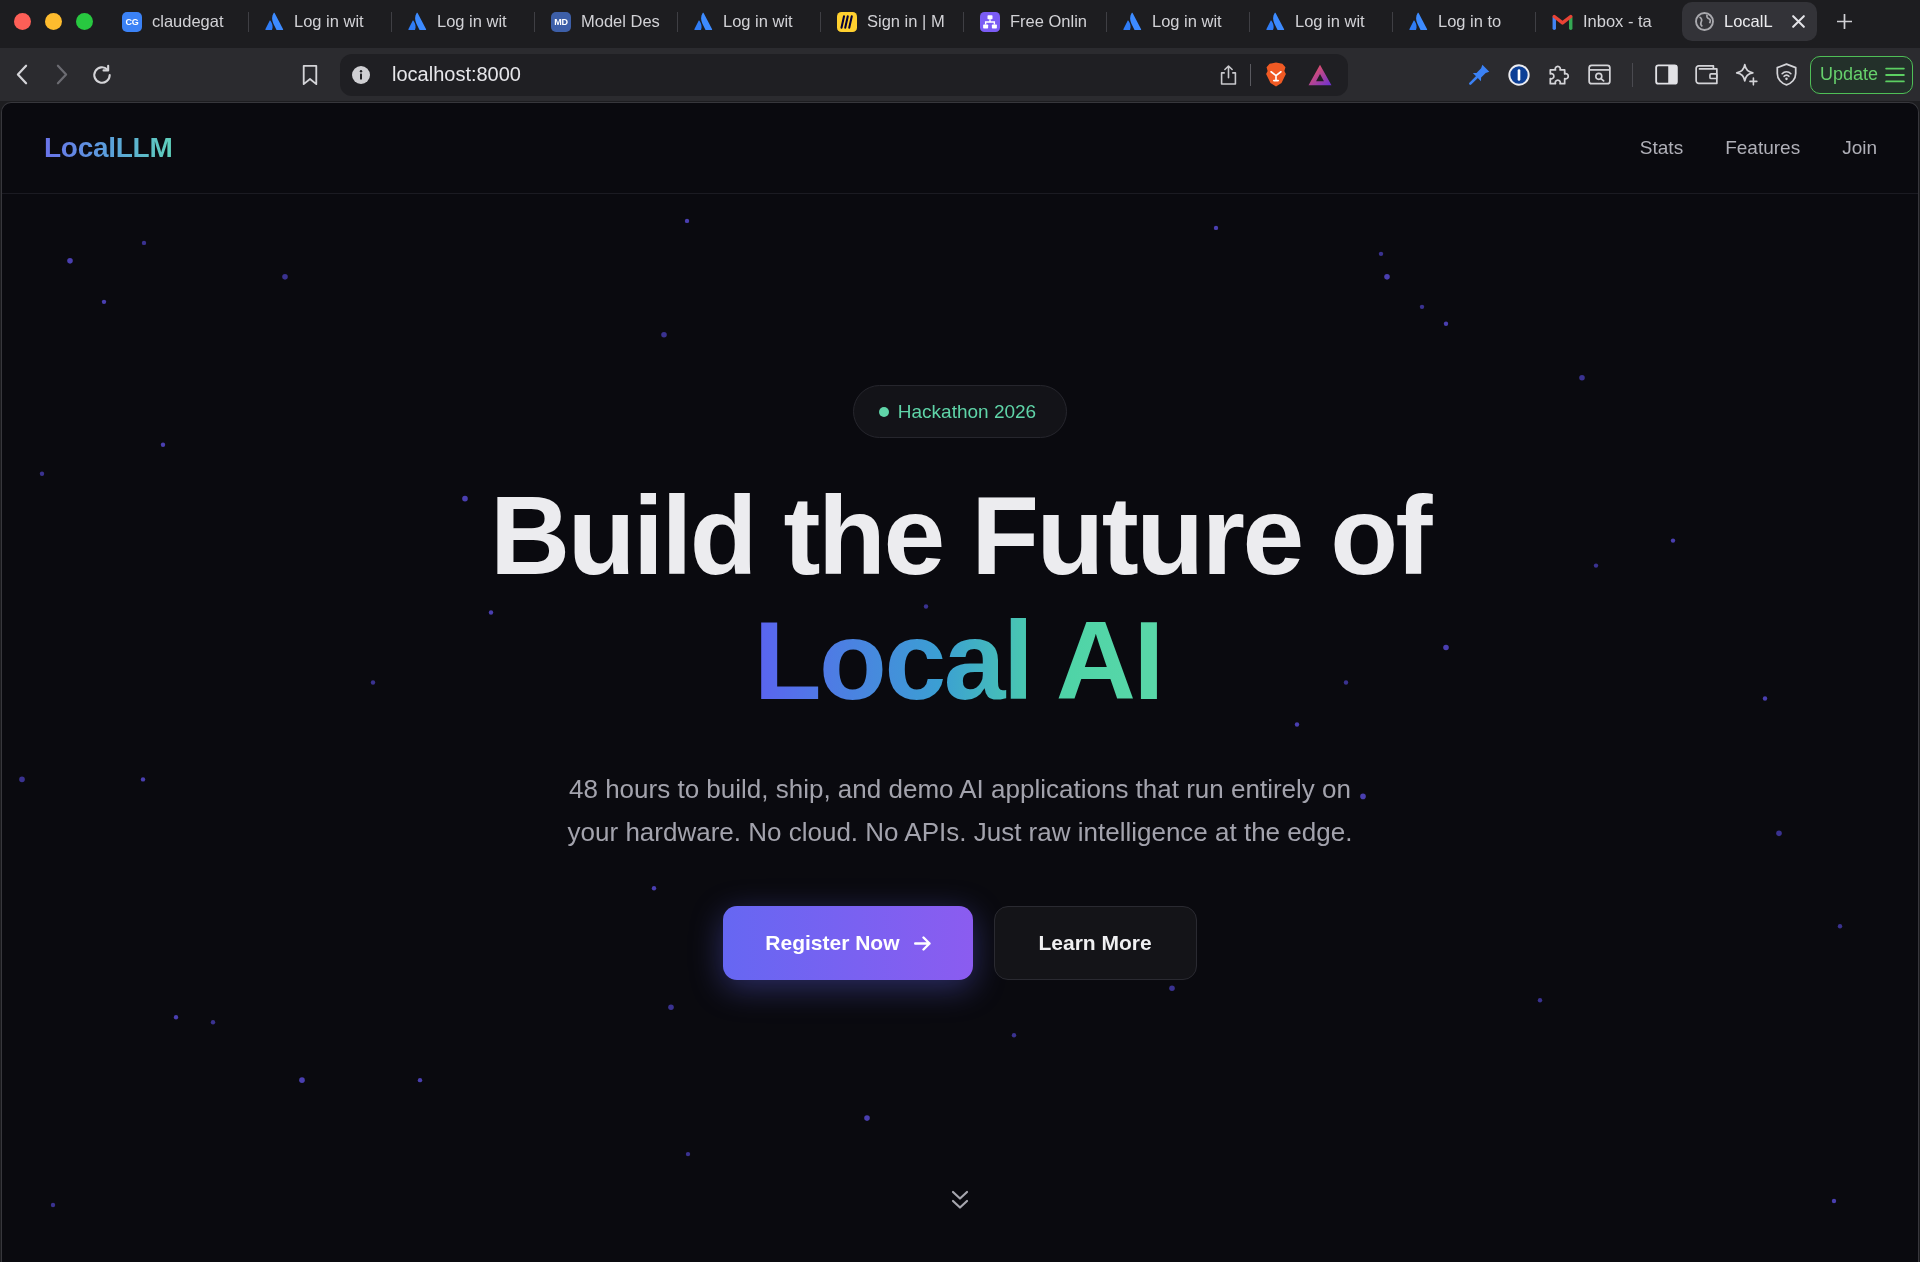 This screenshot has height=1262, width=1920. Describe the element at coordinates (922, 943) in the screenshot. I see `arrow-right-icon` at that location.